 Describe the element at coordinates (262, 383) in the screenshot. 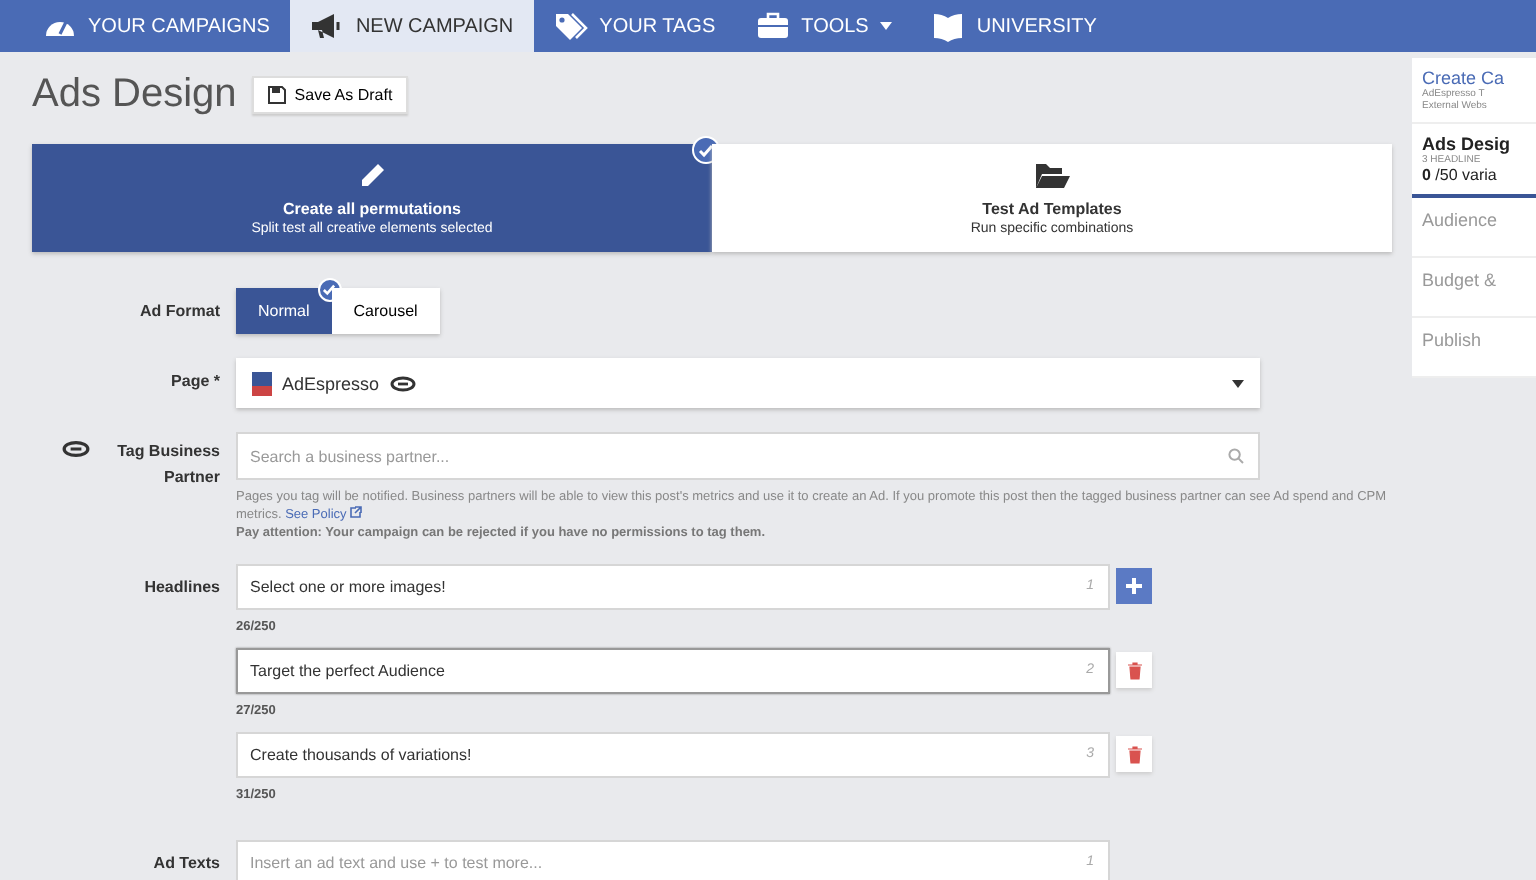

I see `page-logo-icon` at that location.